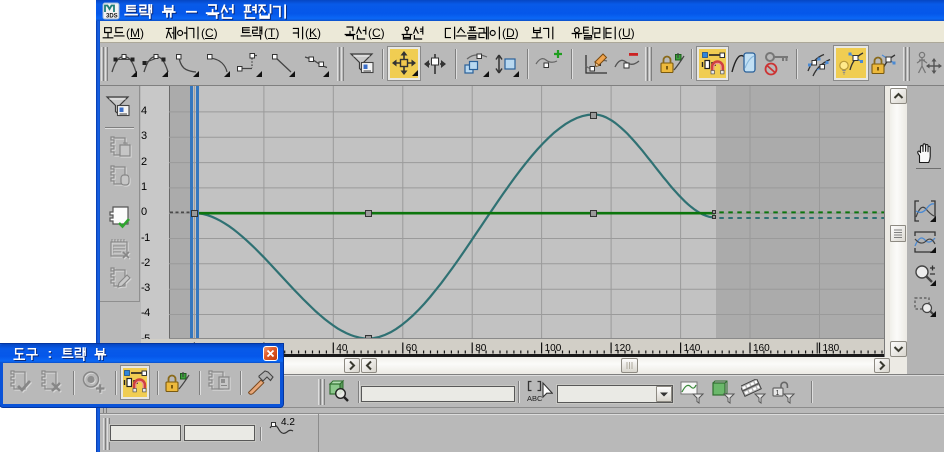 Image resolution: width=944 pixels, height=452 pixels. What do you see at coordinates (761, 348) in the screenshot?
I see `svg-text: 160` at bounding box center [761, 348].